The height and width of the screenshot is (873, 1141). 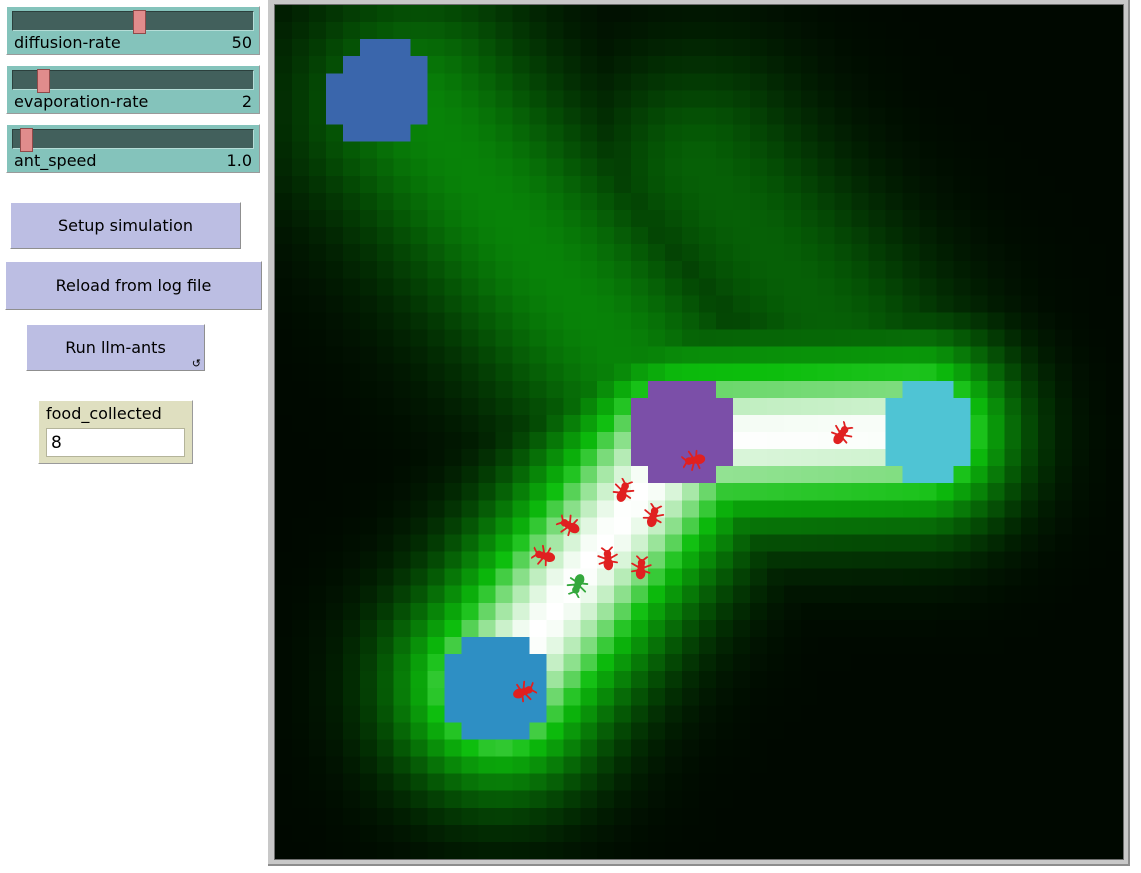 I want to click on slider-track-evaporation-rate, so click(x=133, y=81).